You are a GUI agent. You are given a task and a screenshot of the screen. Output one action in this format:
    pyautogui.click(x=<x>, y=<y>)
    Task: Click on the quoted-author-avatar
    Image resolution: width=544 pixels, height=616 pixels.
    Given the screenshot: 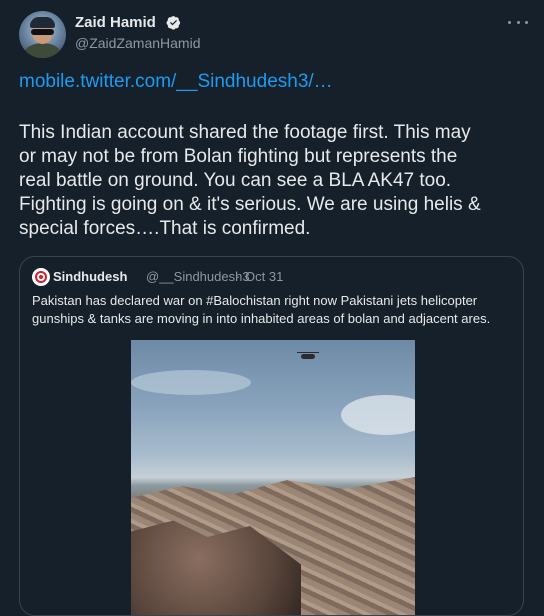 What is the action you would take?
    pyautogui.click(x=41, y=277)
    